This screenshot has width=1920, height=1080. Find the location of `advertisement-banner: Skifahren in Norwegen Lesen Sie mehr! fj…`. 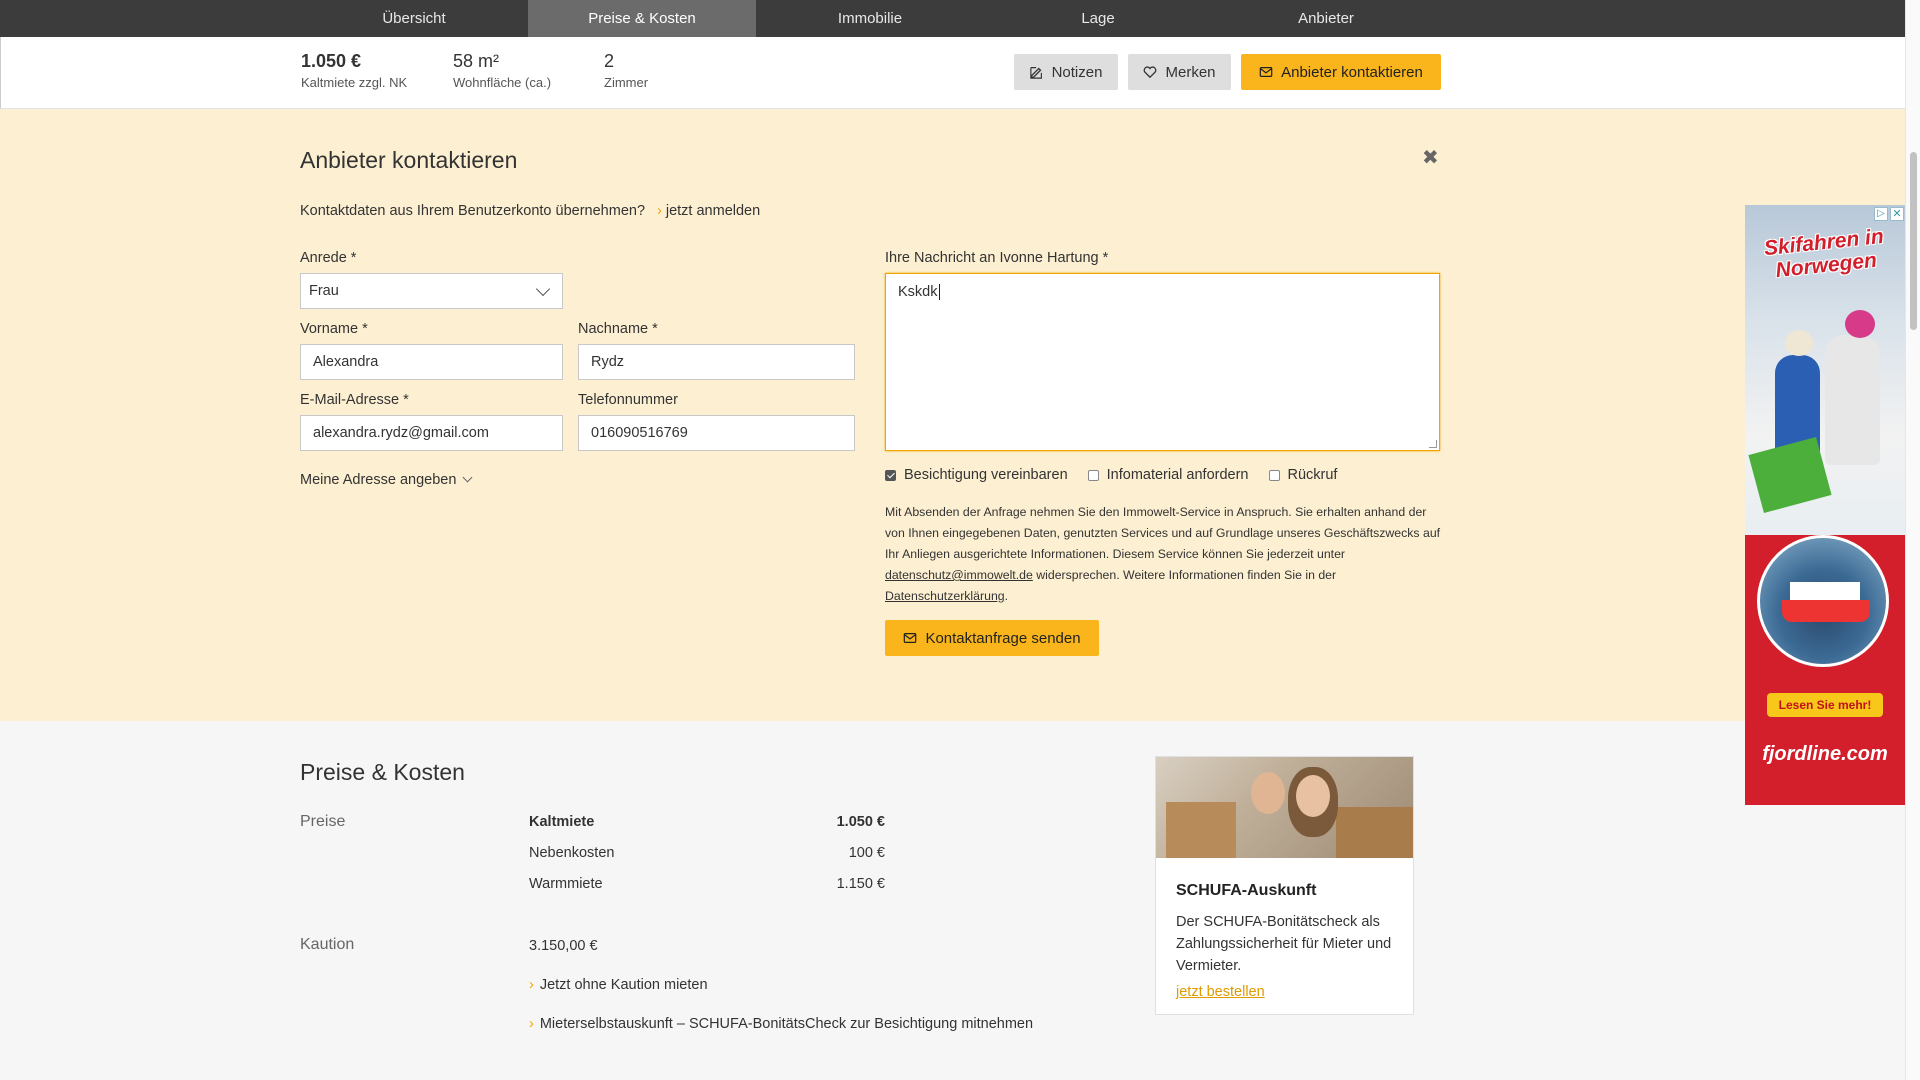

advertisement-banner: Skifahren in Norwegen Lesen Sie mehr! fj… is located at coordinates (1825, 505).